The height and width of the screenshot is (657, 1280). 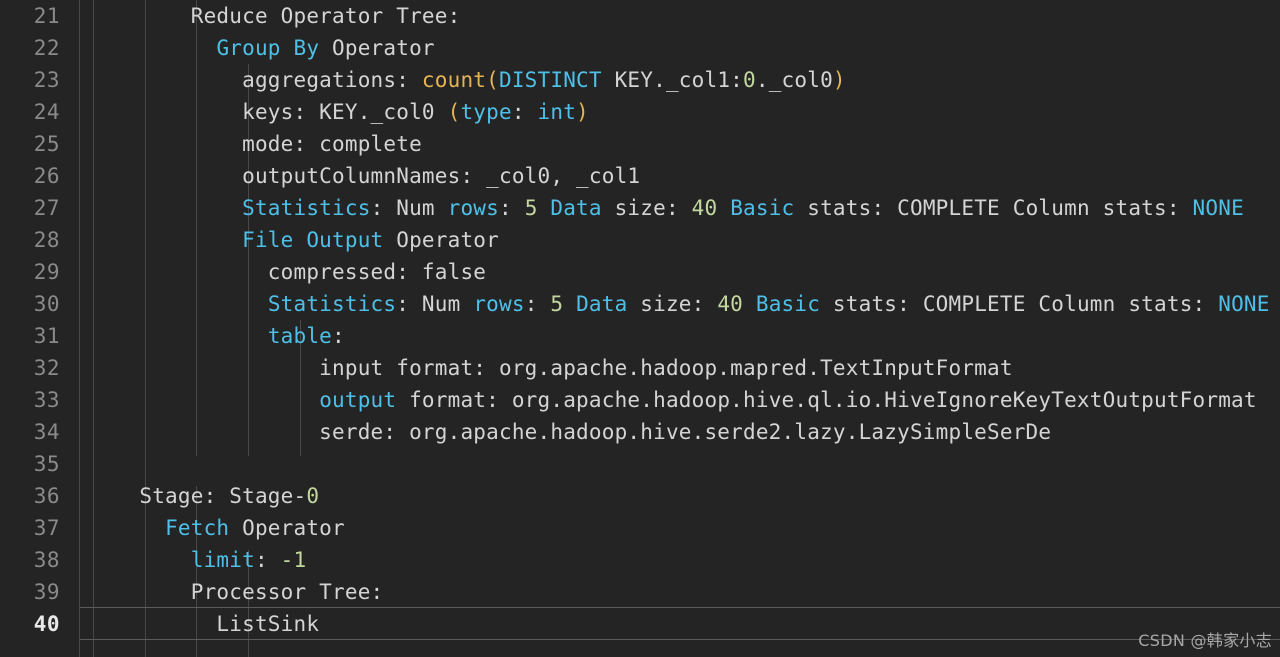 I want to click on code-token: output, so click(x=358, y=400).